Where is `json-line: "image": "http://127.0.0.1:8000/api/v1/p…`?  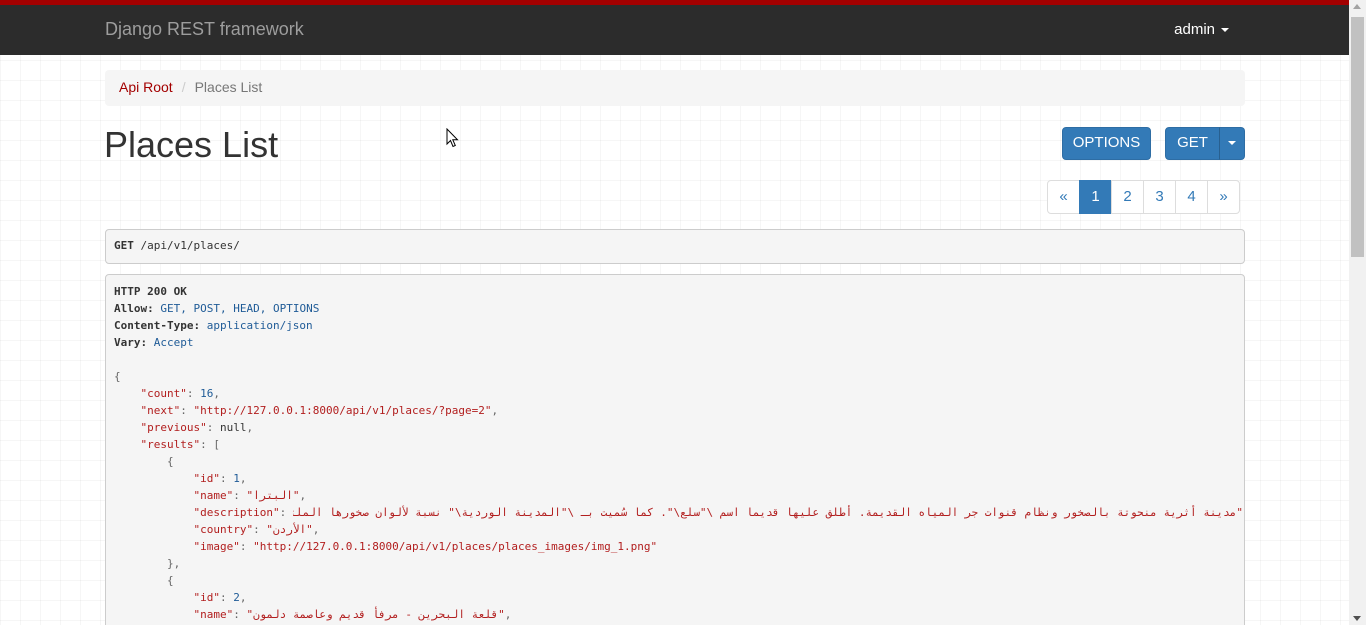 json-line: "image": "http://127.0.0.1:8000/api/v1/p… is located at coordinates (425, 546).